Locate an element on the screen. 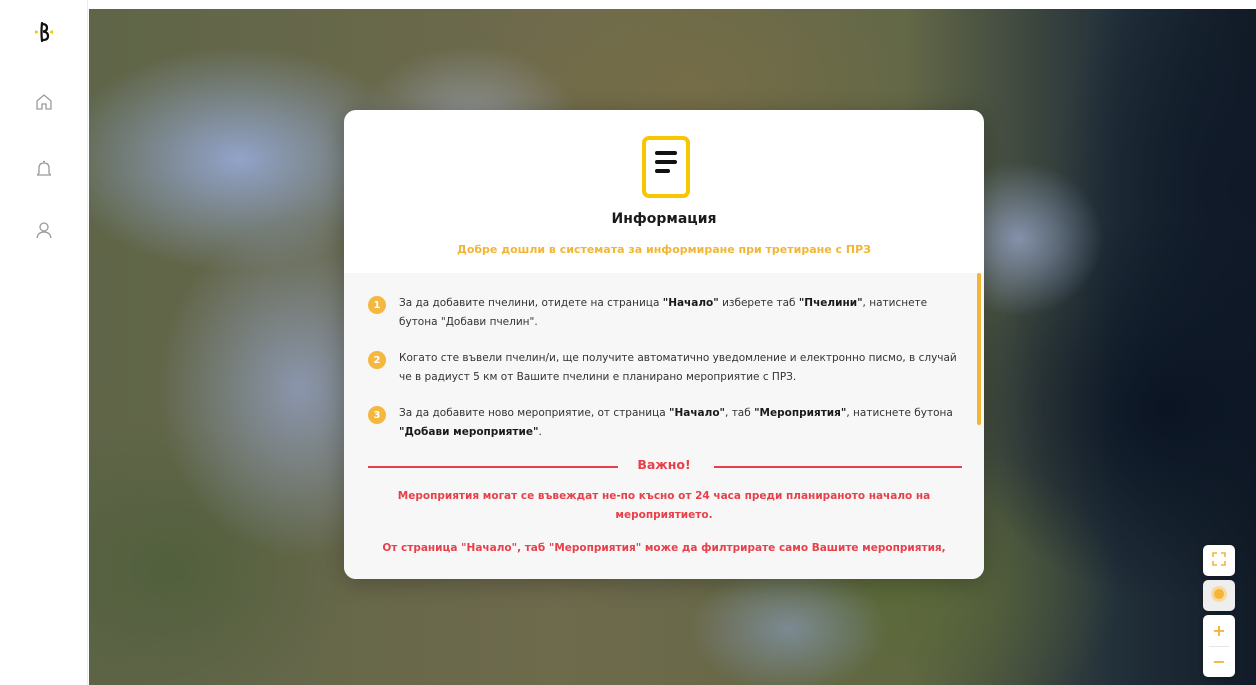 This screenshot has height=685, width=1256. step-text-segment: , натиснете бутона is located at coordinates (899, 413).